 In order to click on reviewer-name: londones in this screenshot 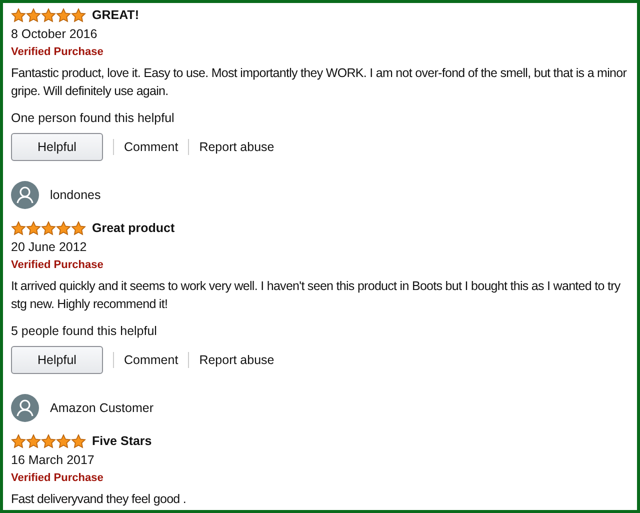, I will do `click(75, 195)`.